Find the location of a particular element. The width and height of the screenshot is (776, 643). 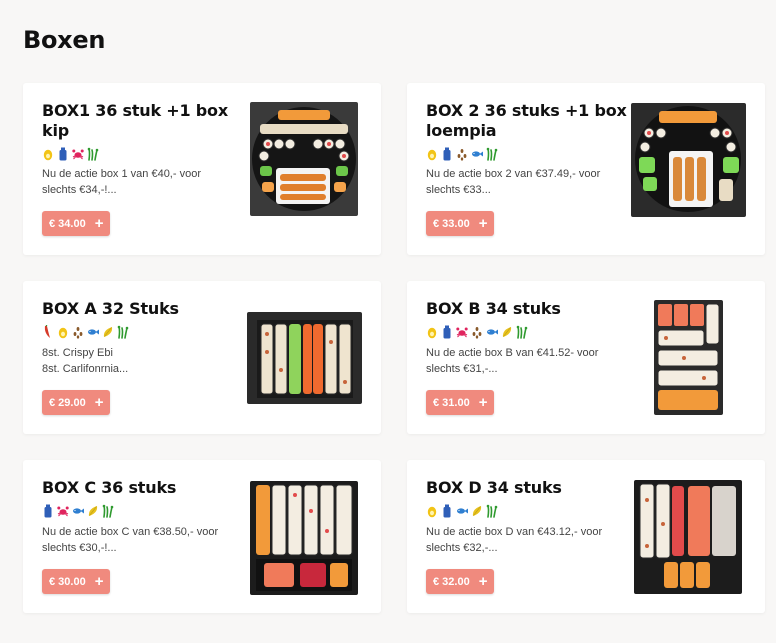

price-label: € 34.00 is located at coordinates (67, 223).